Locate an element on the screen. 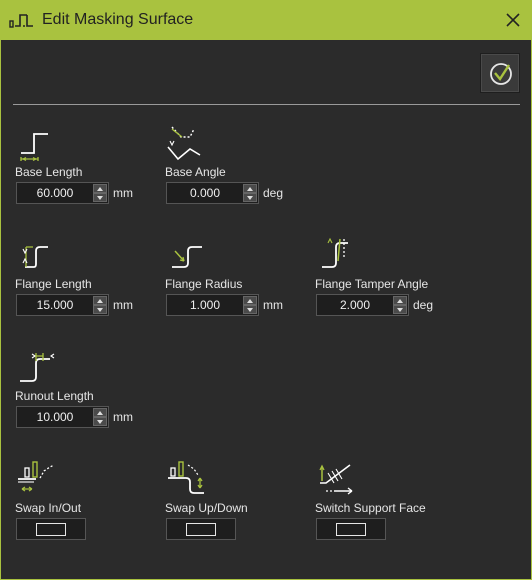 The width and height of the screenshot is (532, 580). base-angle-unit: deg is located at coordinates (273, 193).